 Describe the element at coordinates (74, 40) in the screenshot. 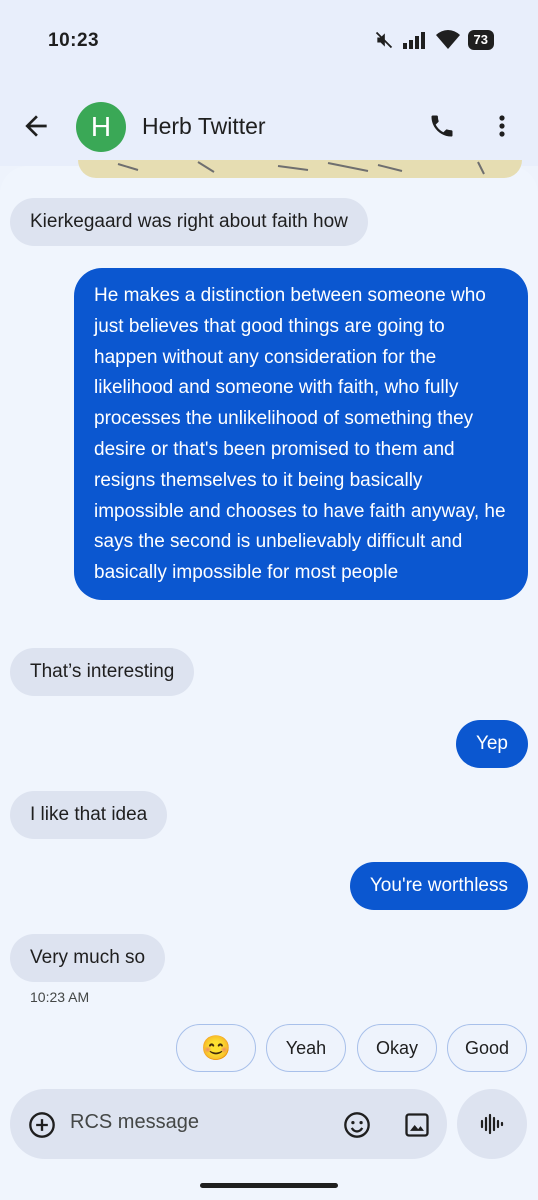

I see `status-time: 10:23` at that location.